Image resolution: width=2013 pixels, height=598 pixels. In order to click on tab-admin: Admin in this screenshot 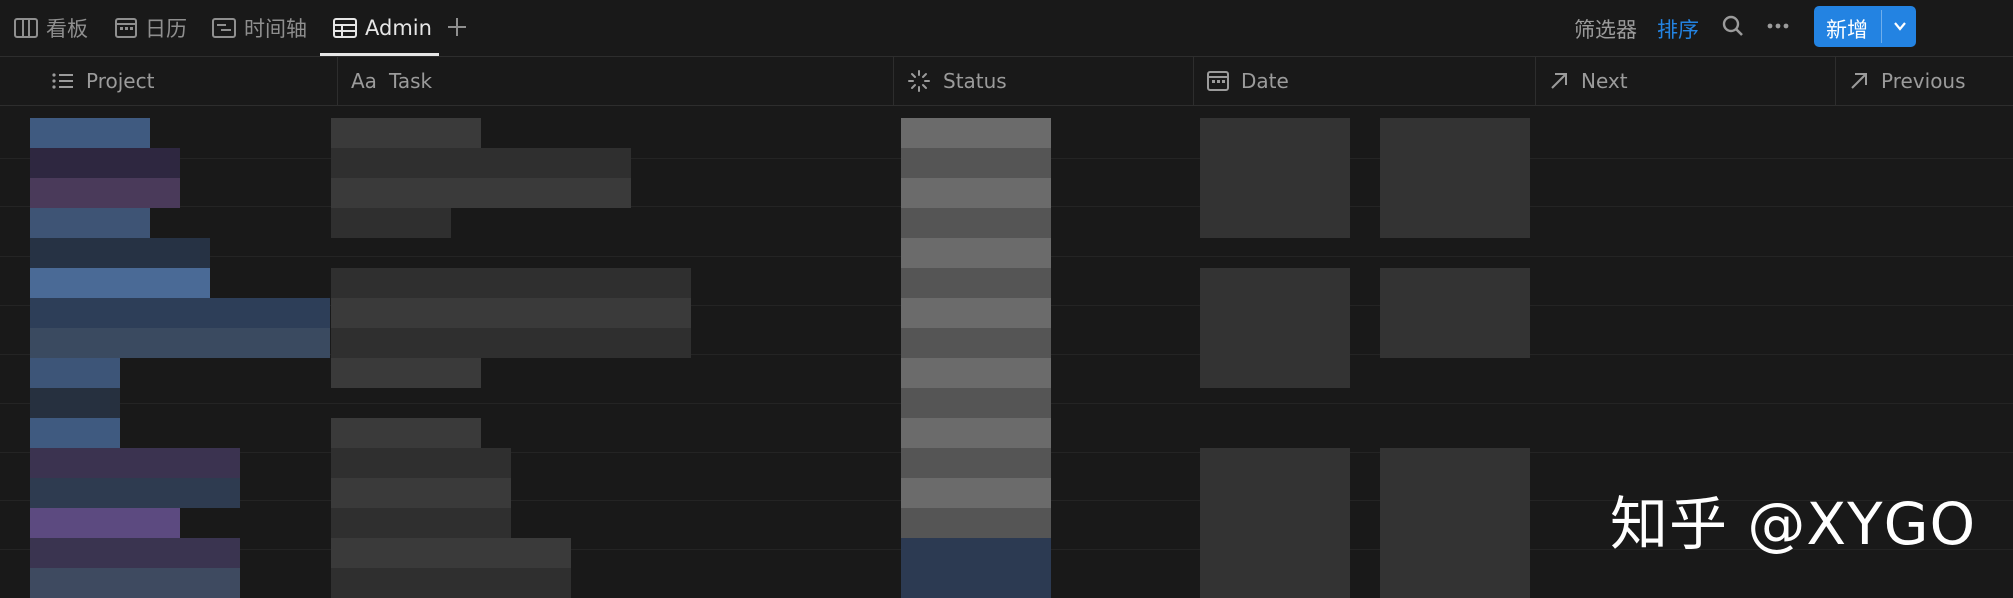, I will do `click(382, 28)`.